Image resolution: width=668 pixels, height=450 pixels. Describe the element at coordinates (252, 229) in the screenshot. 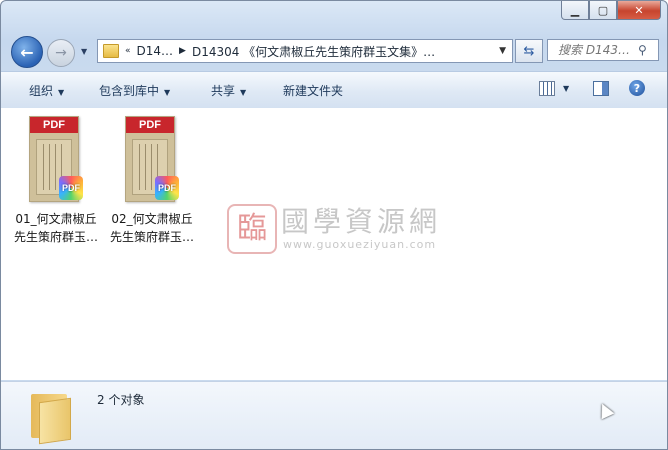

I see `seal-icon: 臨` at that location.